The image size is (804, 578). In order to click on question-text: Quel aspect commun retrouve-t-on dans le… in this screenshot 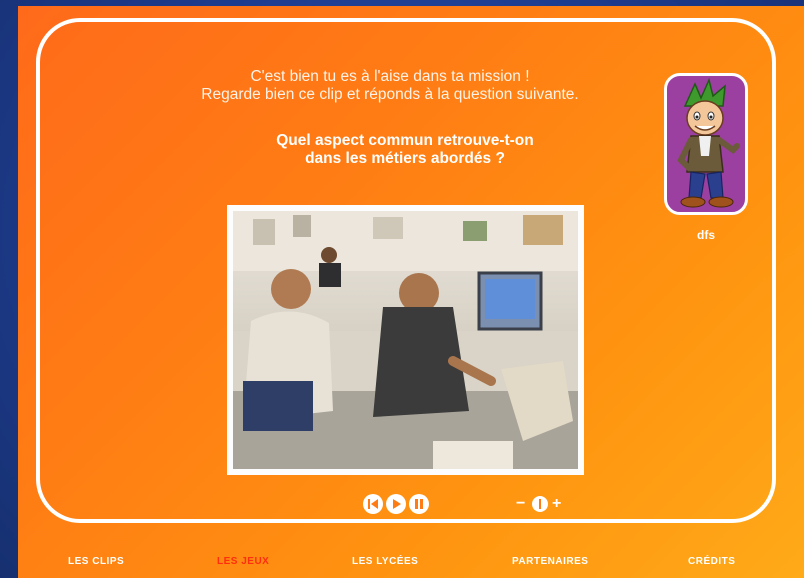, I will do `click(405, 150)`.